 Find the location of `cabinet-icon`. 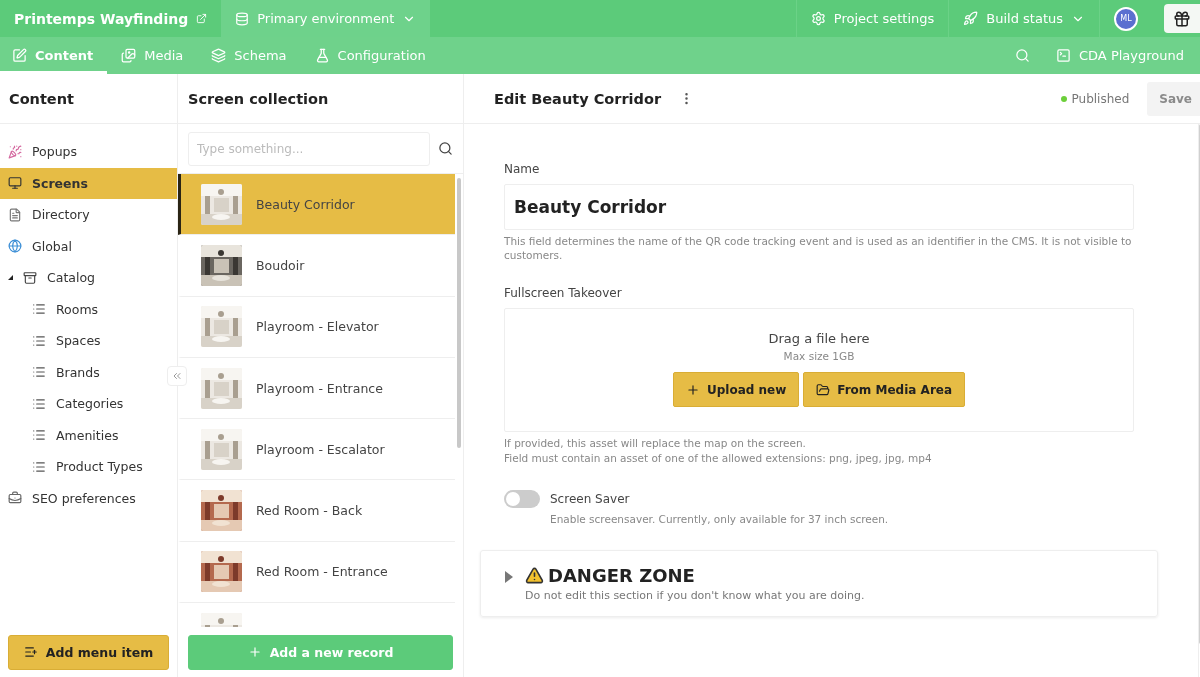

cabinet-icon is located at coordinates (30, 277).